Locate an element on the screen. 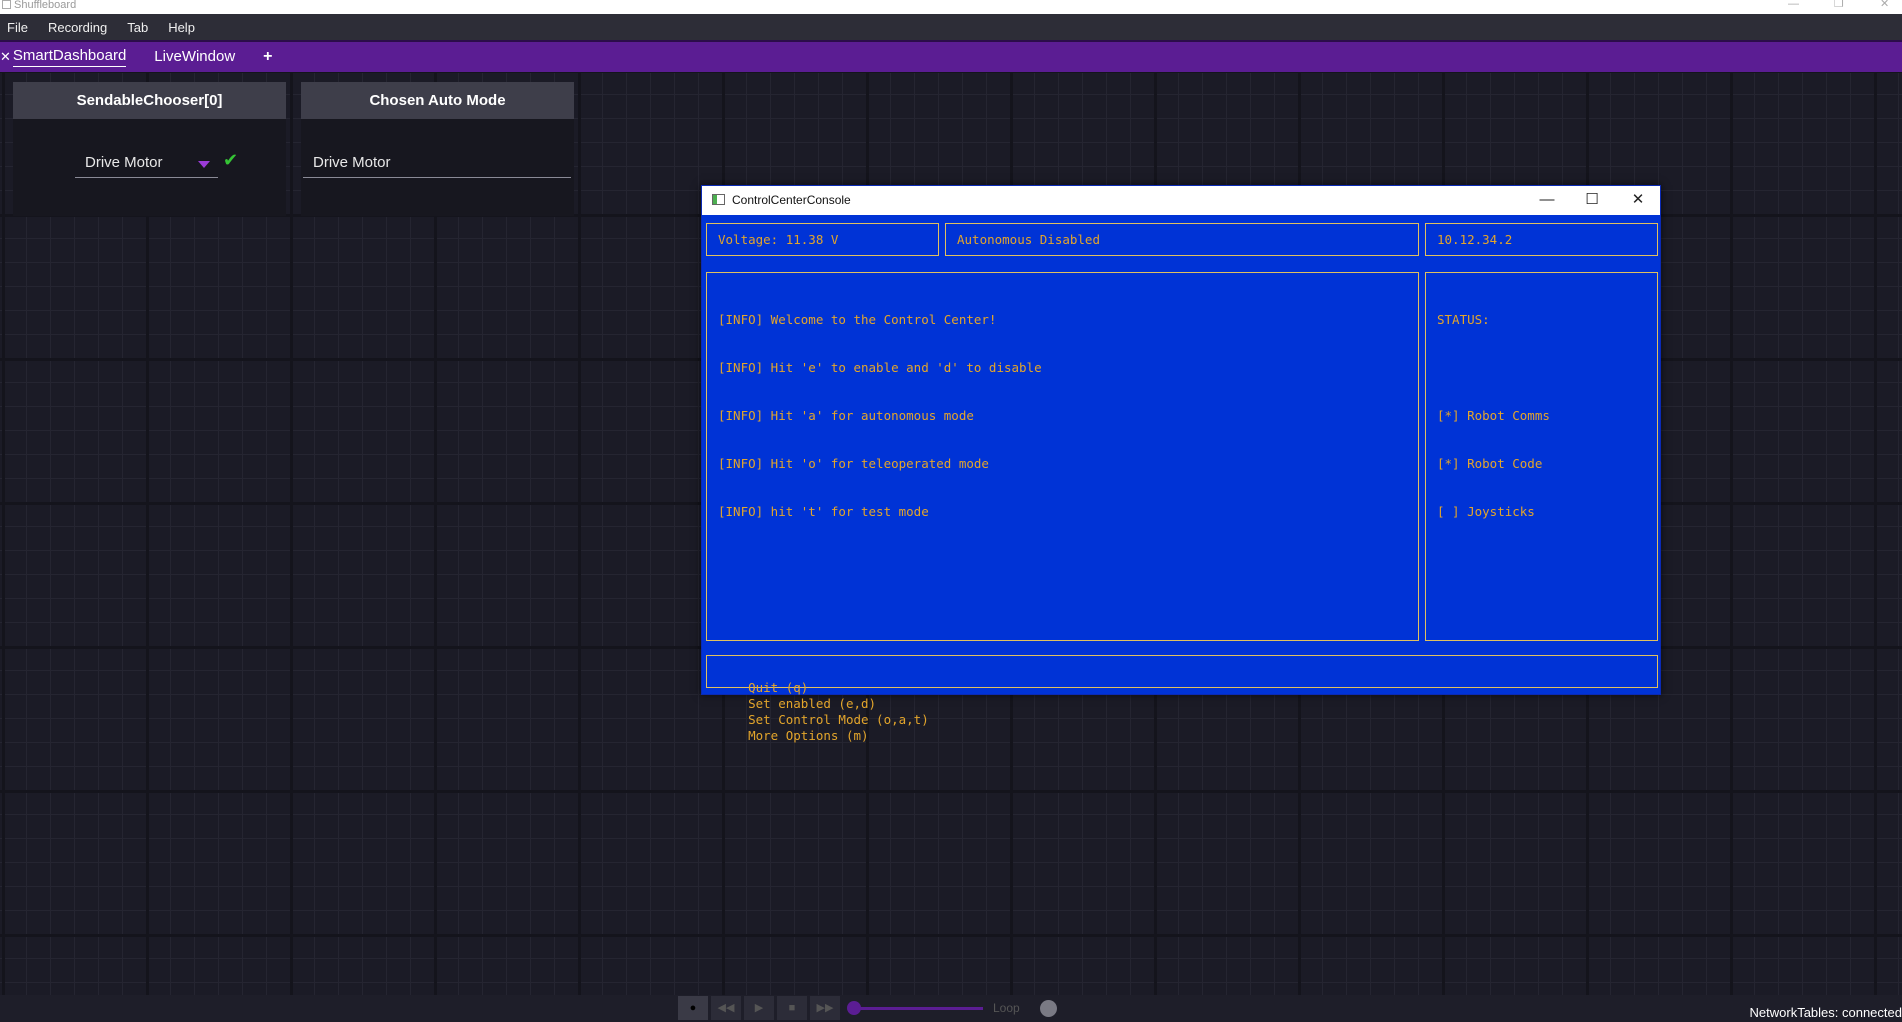 The image size is (1902, 1022). quit-command: Quit (q) is located at coordinates (778, 687).